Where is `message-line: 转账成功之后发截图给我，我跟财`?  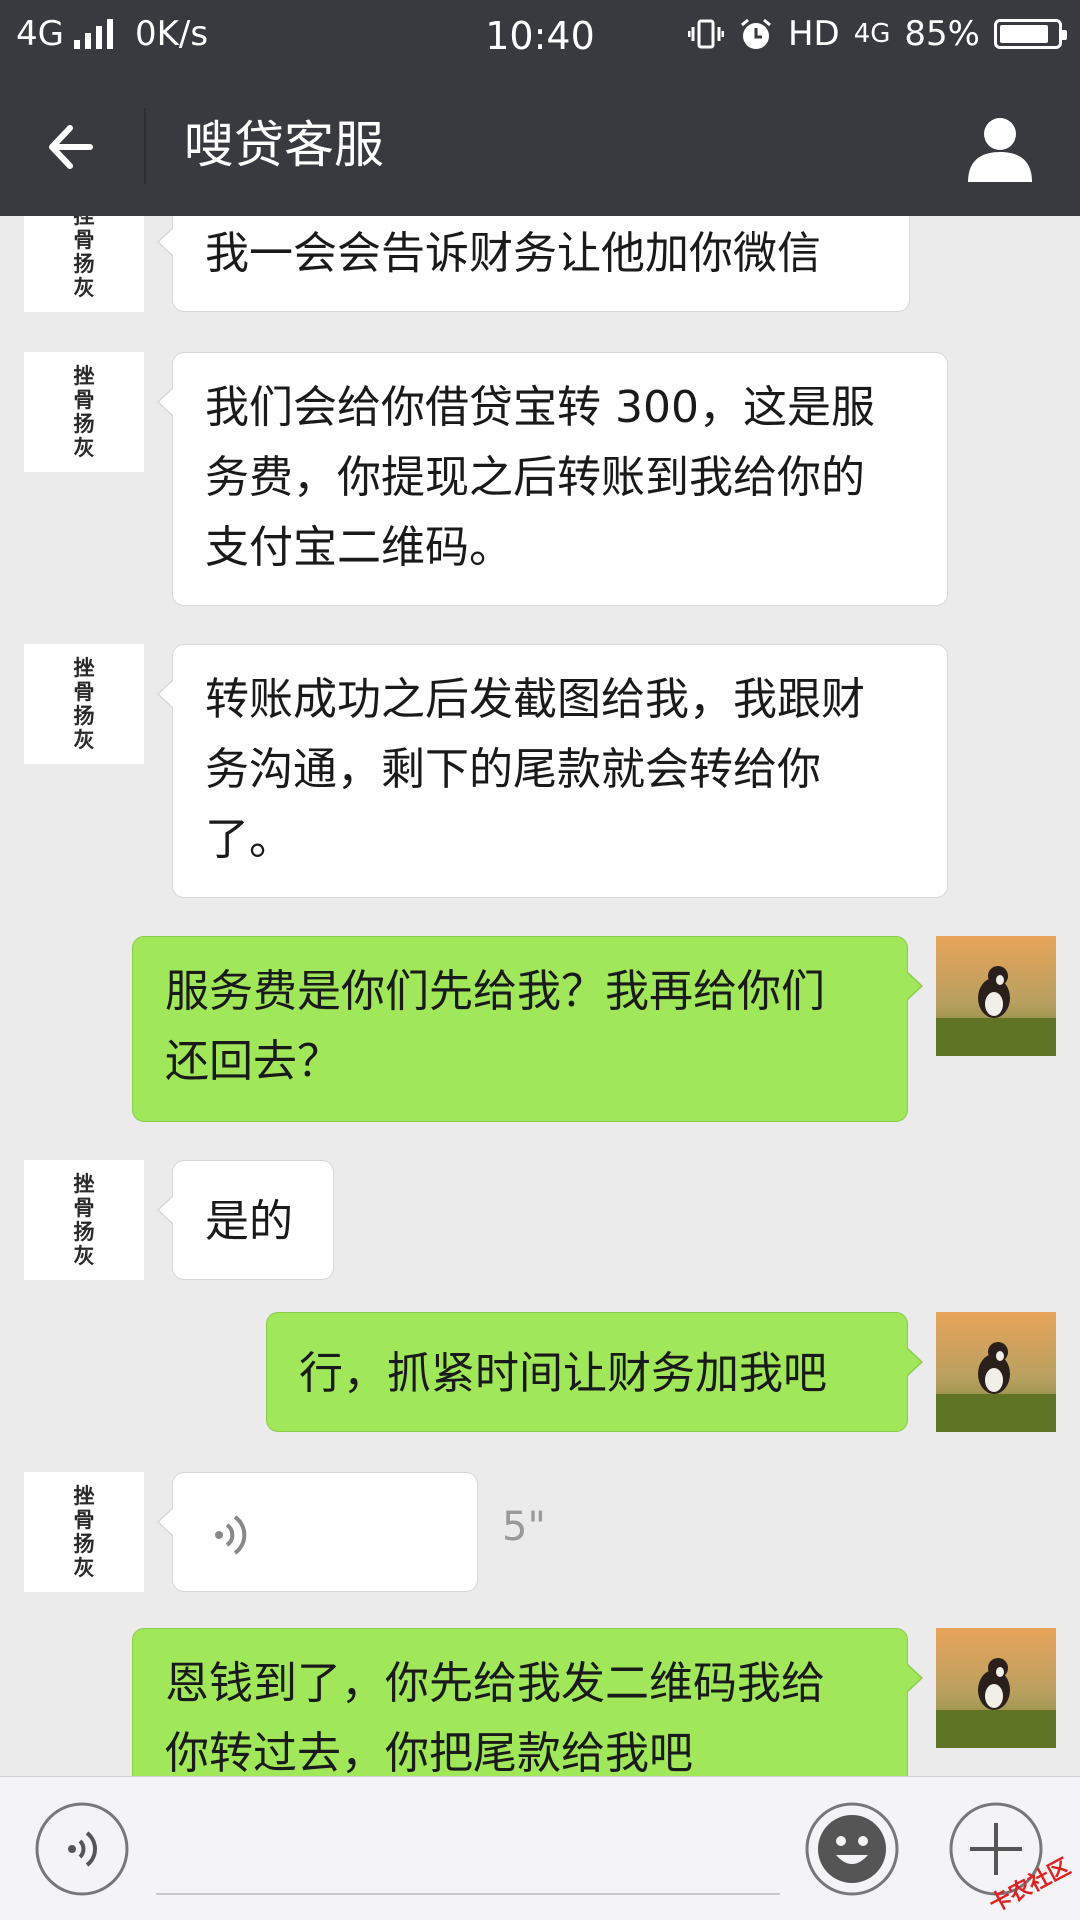 message-line: 转账成功之后发截图给我，我跟财 is located at coordinates (535, 699).